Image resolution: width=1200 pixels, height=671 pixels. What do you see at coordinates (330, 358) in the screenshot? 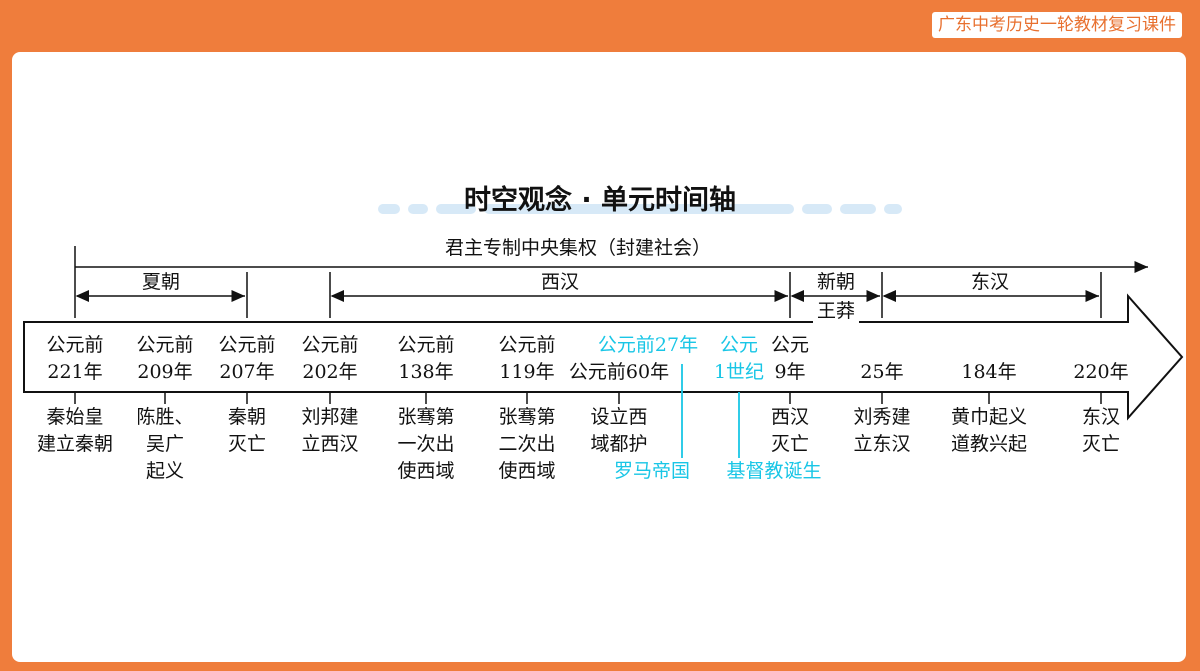
I see `date-202bc: 公元前 202年` at bounding box center [330, 358].